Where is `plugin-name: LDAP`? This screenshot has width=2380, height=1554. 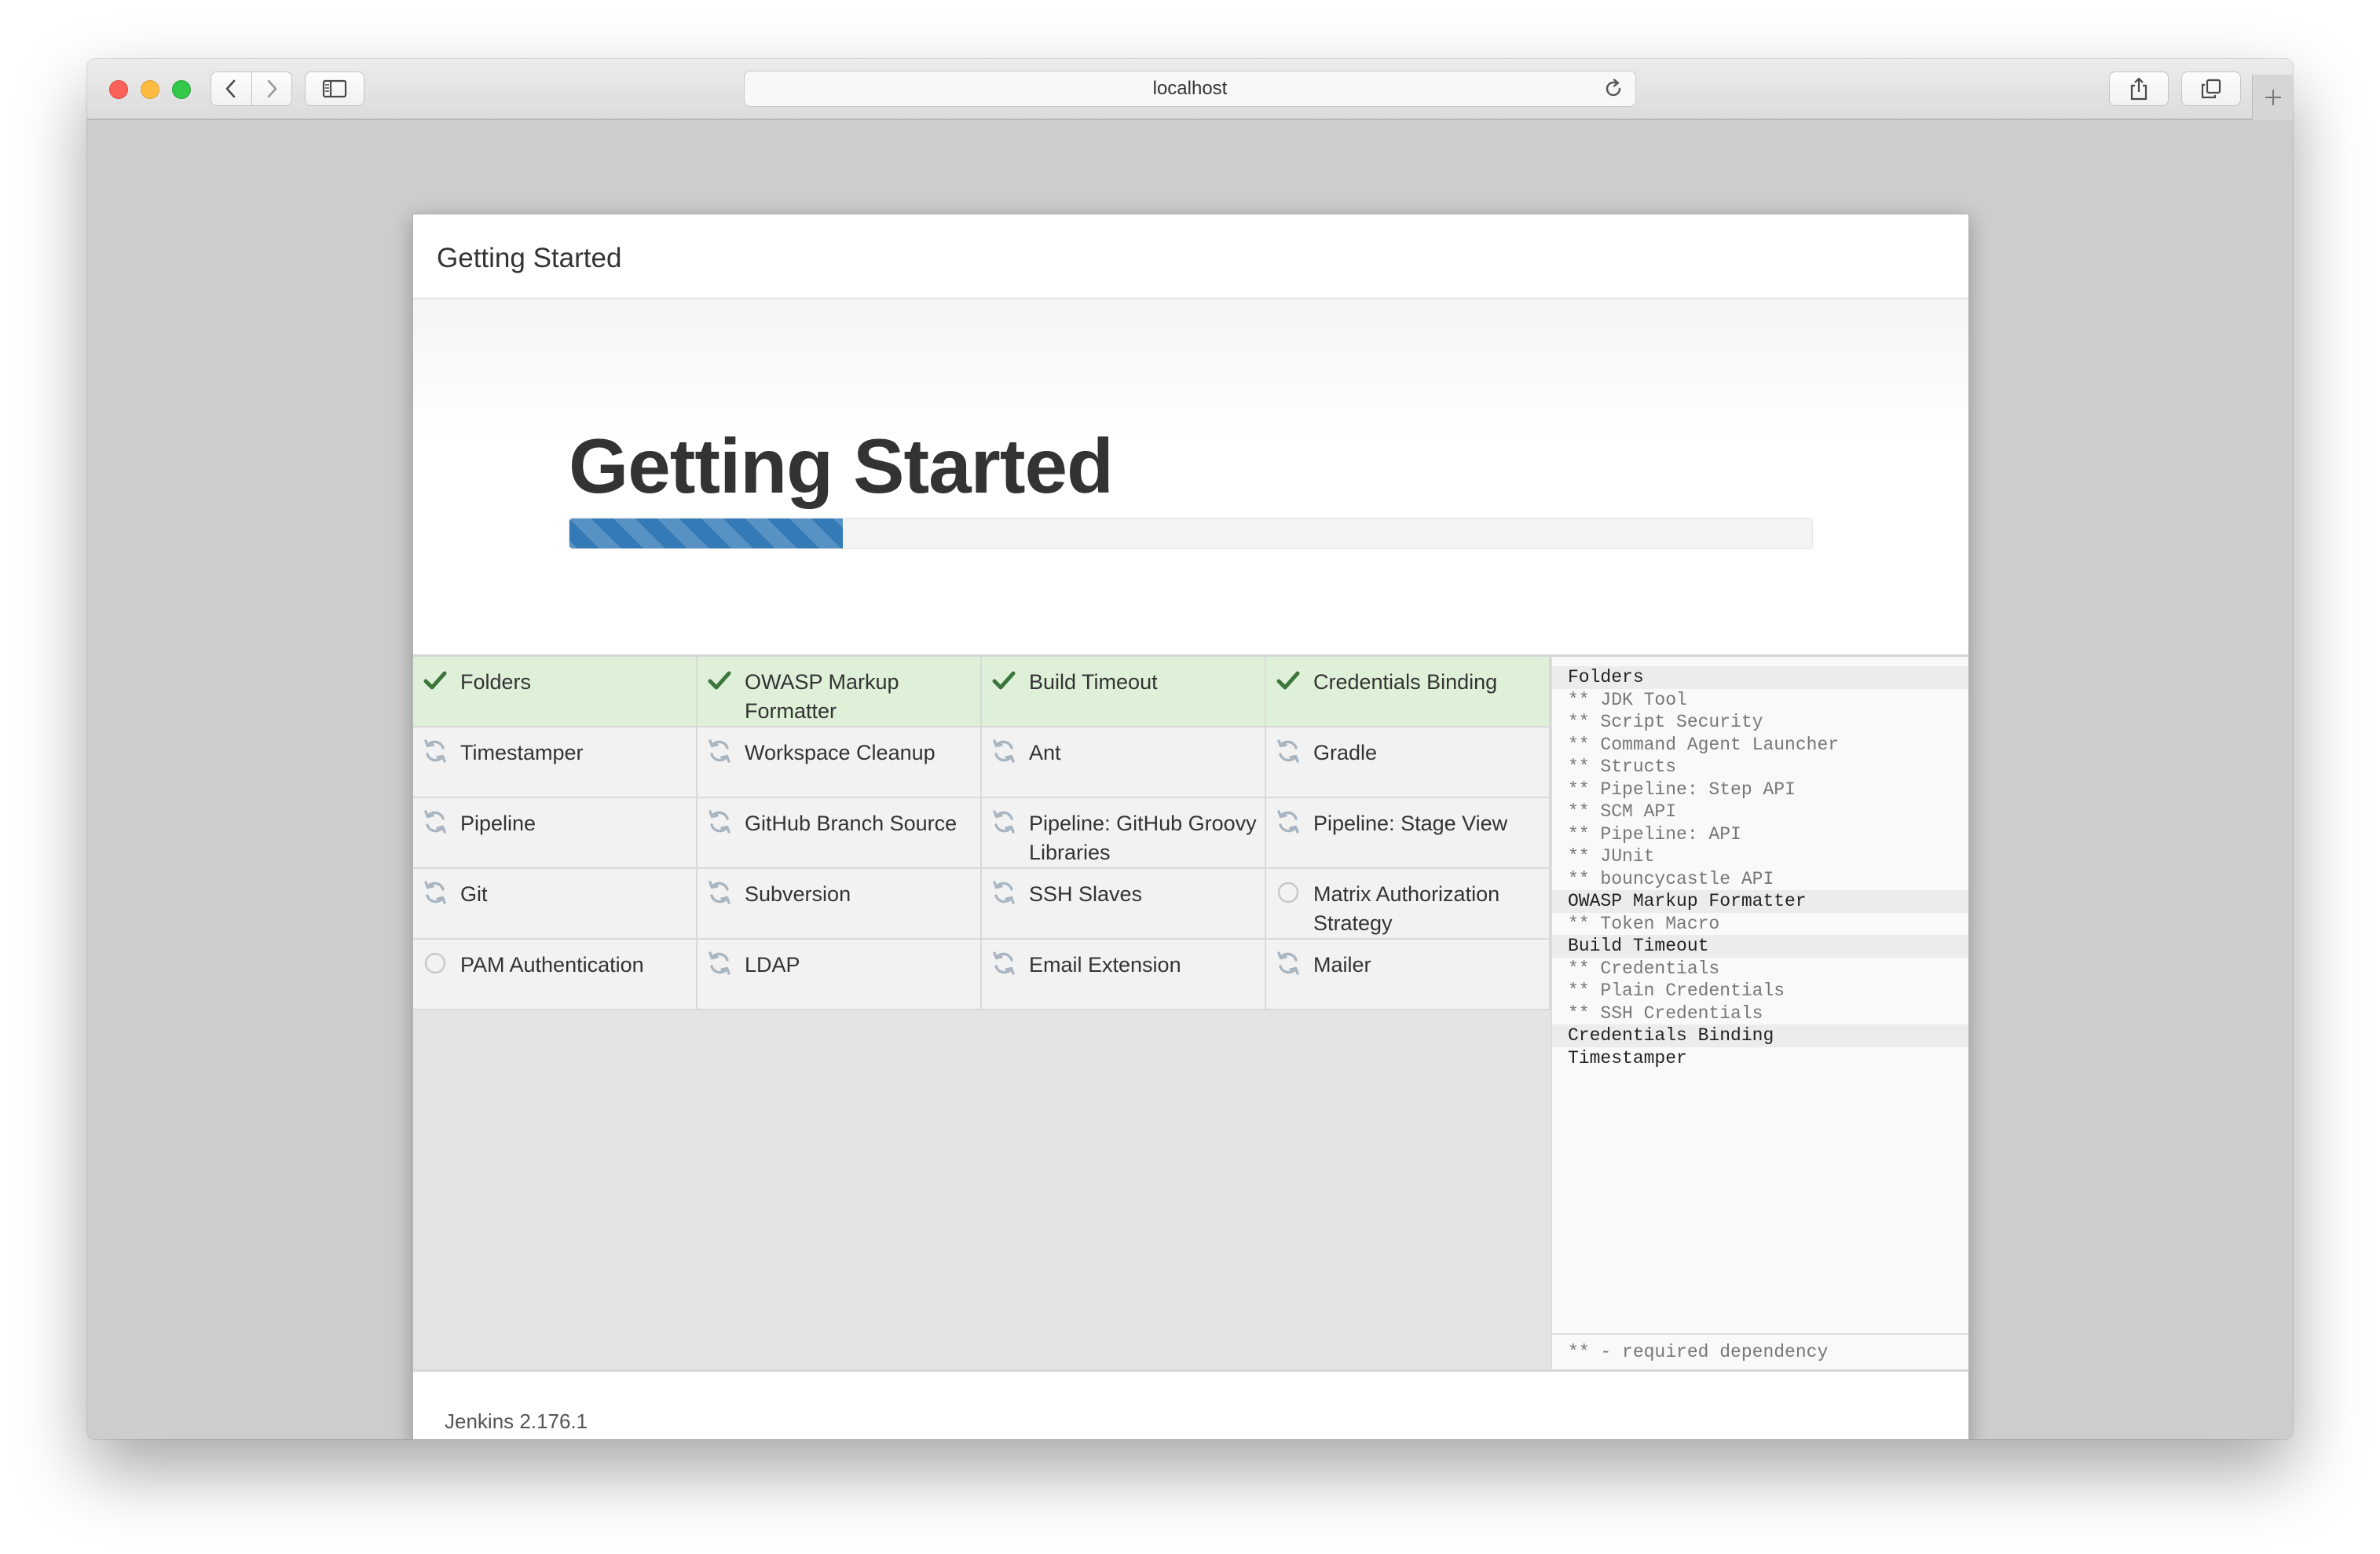 plugin-name: LDAP is located at coordinates (772, 965).